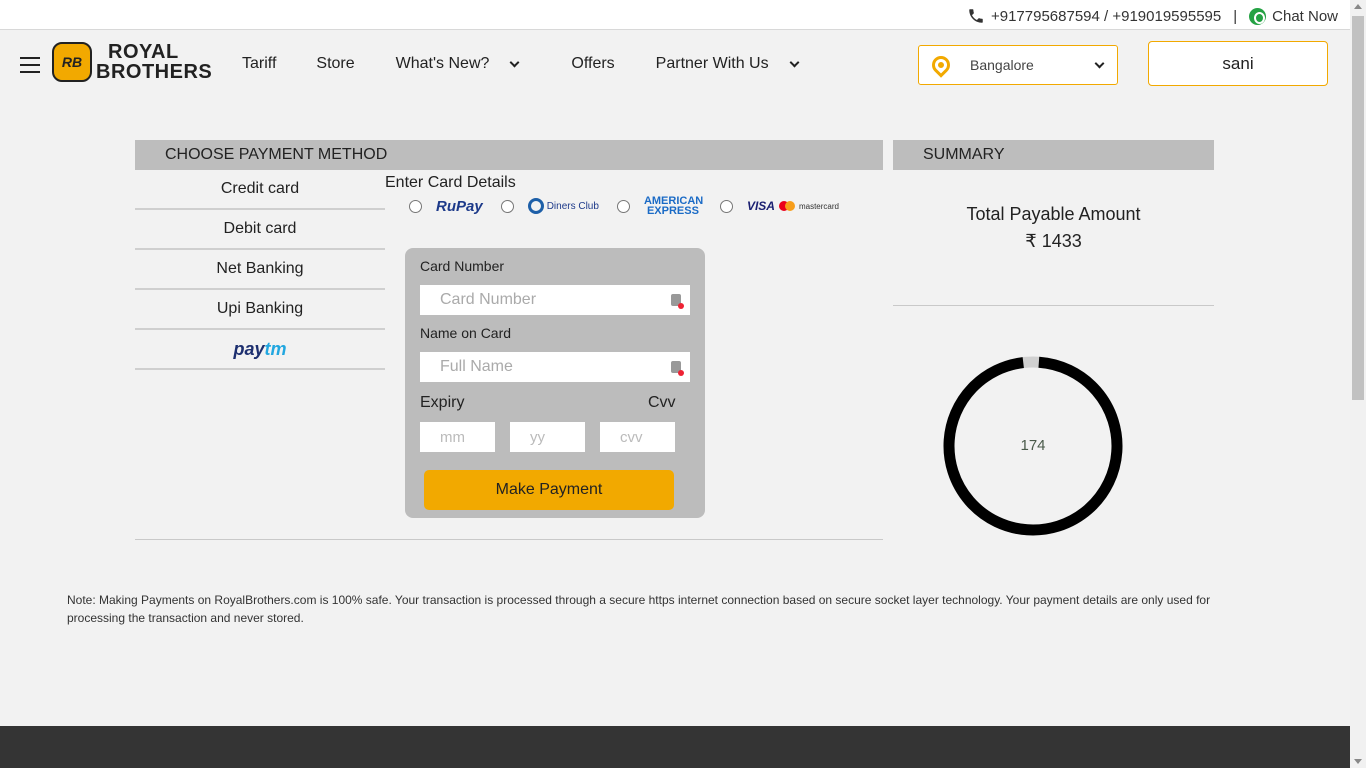 The image size is (1366, 768). Describe the element at coordinates (549, 490) in the screenshot. I see `make-payment-button: Make Payment` at that location.